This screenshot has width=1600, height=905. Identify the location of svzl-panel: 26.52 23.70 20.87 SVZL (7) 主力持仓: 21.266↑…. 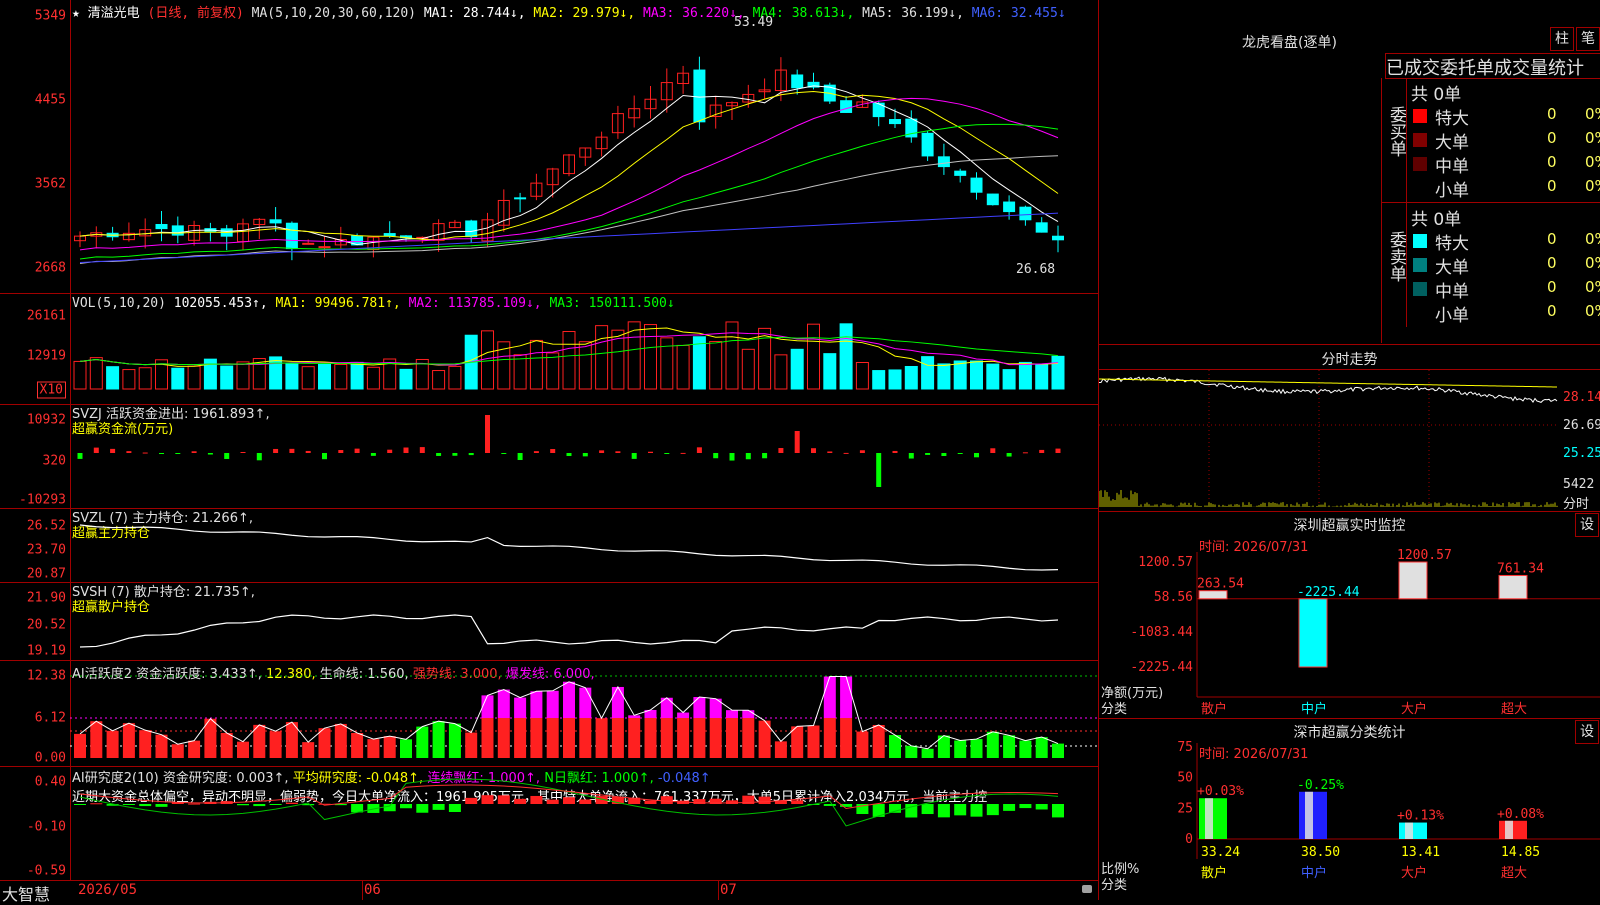
(549, 546).